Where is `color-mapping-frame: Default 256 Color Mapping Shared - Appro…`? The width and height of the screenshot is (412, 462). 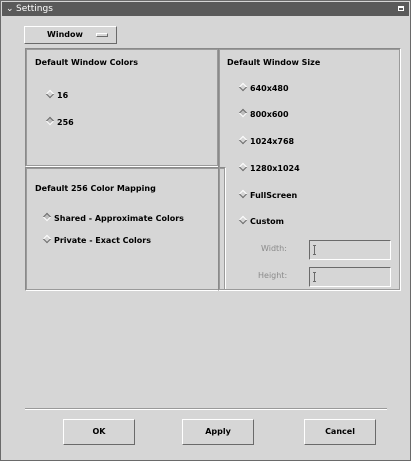
color-mapping-frame: Default 256 Color Mapping Shared - Appro… is located at coordinates (125, 229).